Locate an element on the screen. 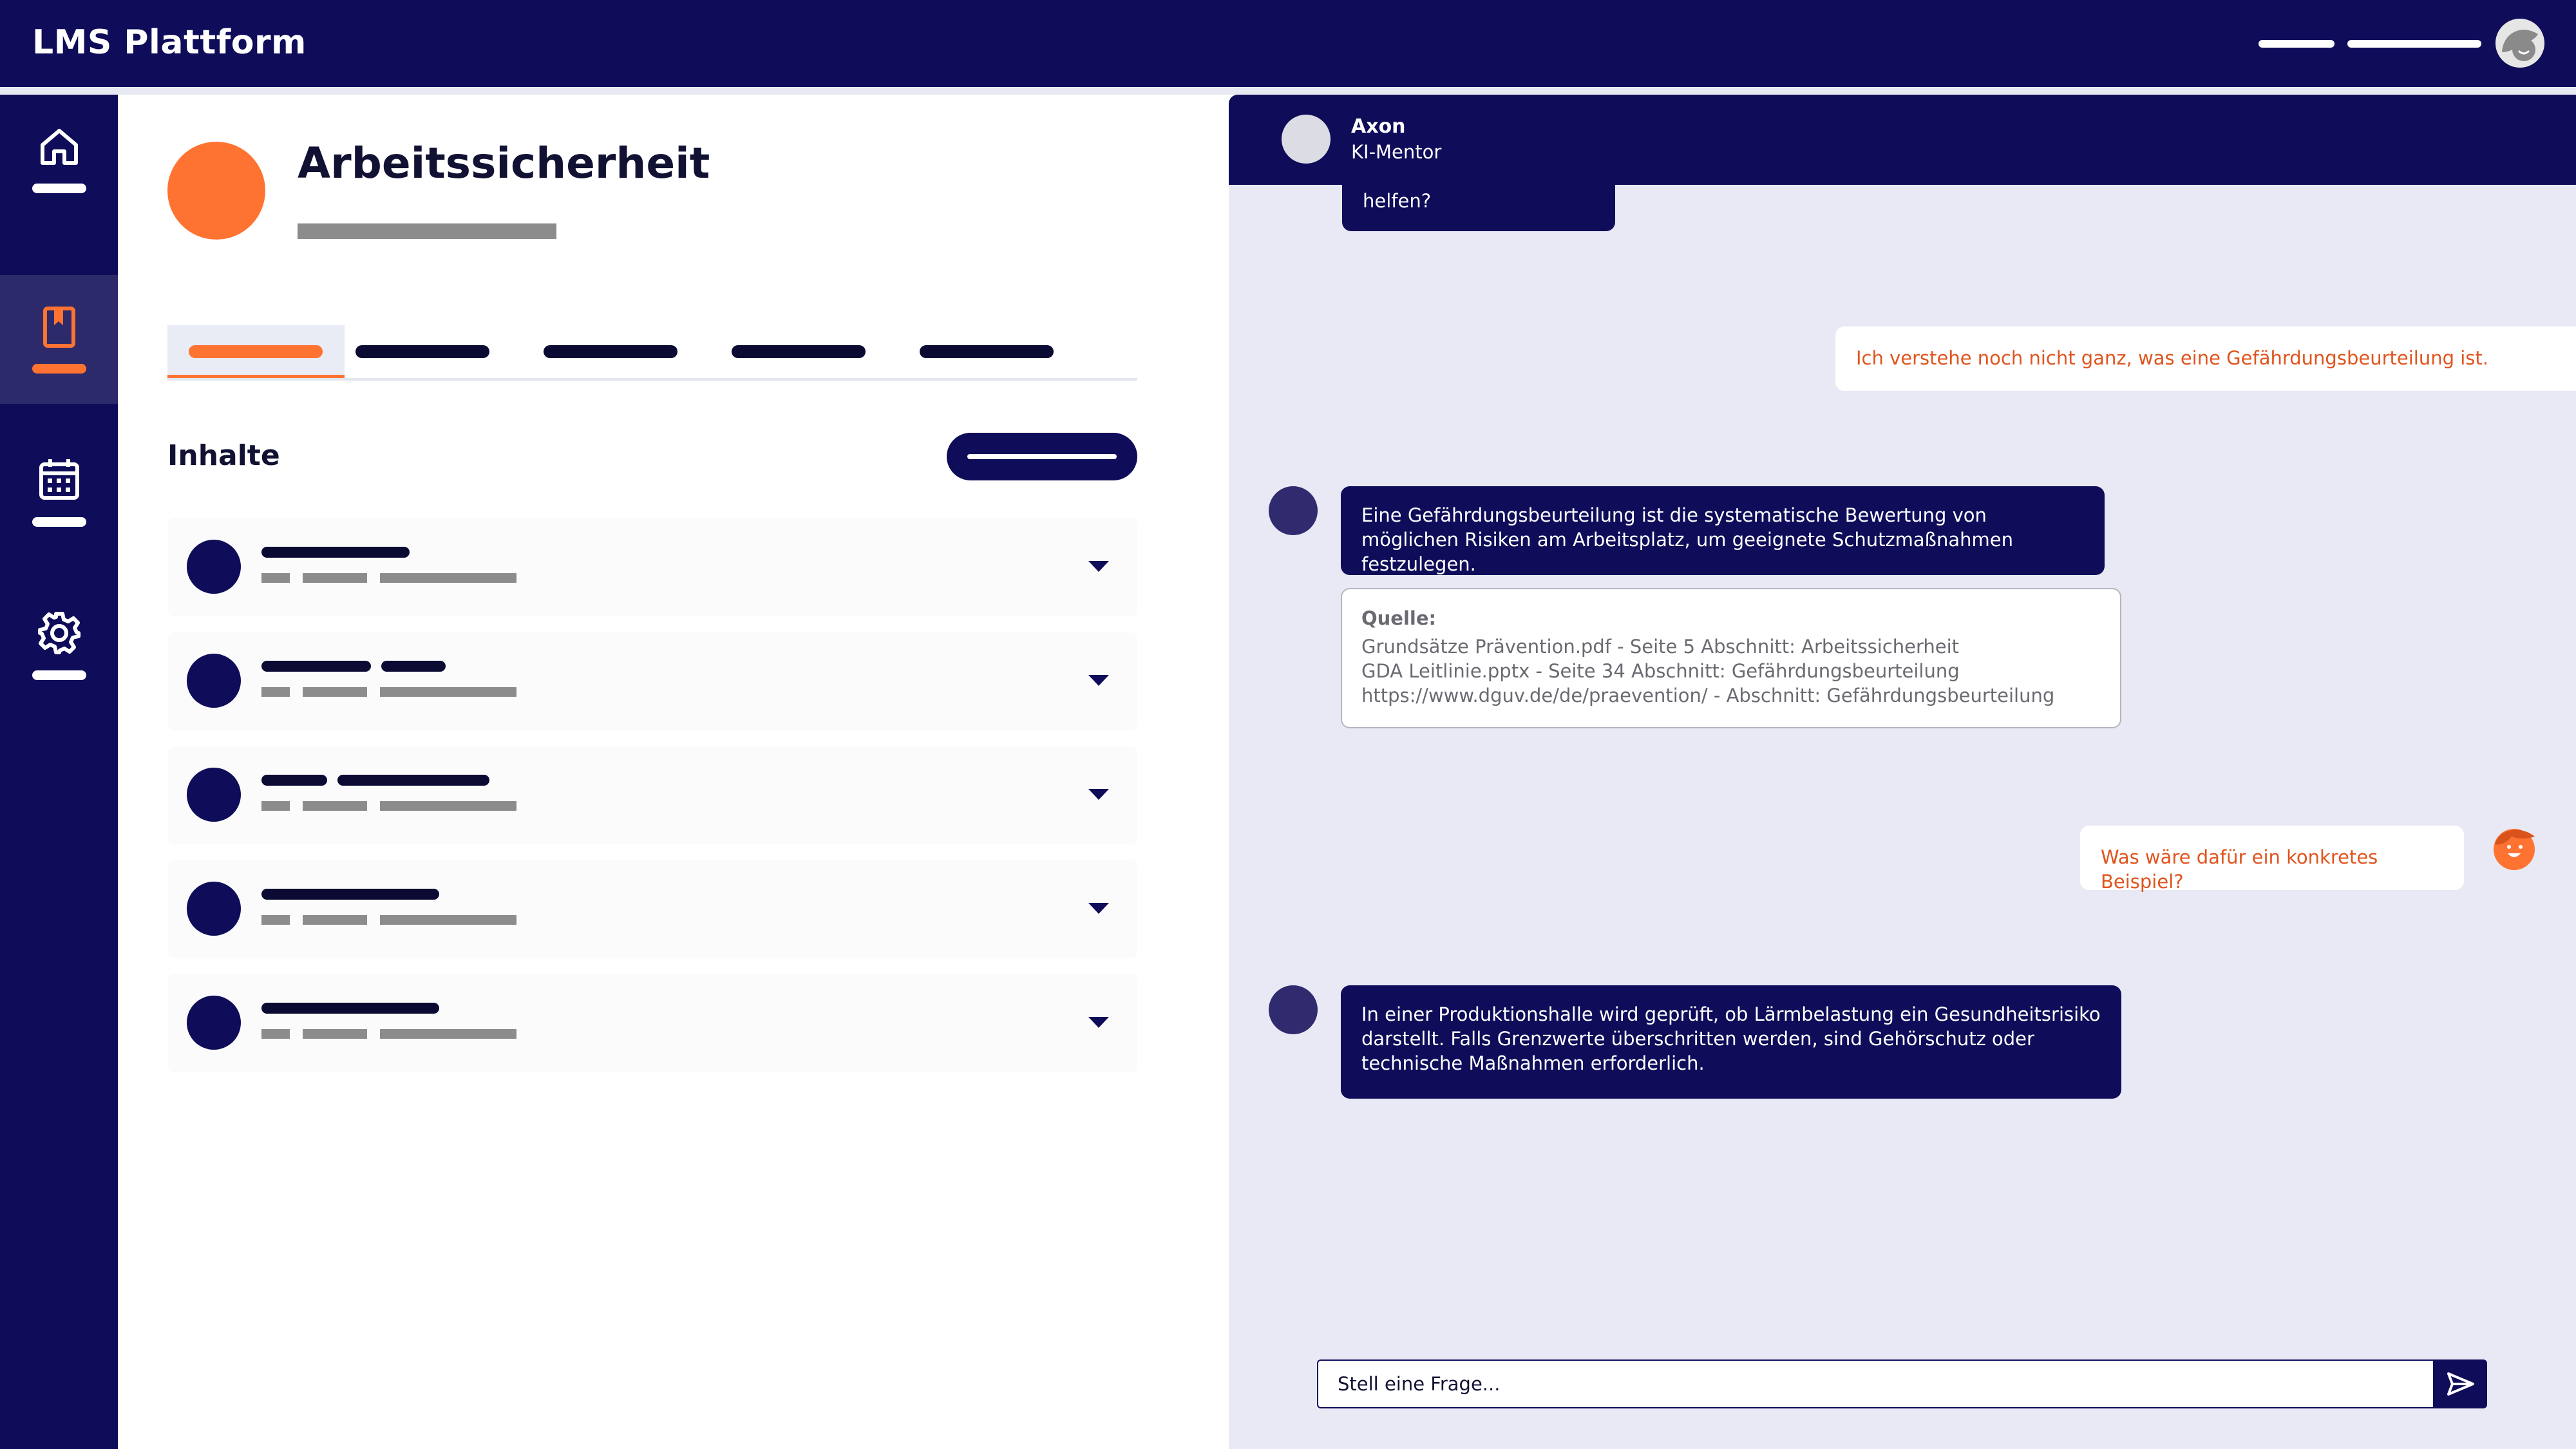 Image resolution: width=2576 pixels, height=1449 pixels. tabs-divider is located at coordinates (652, 380).